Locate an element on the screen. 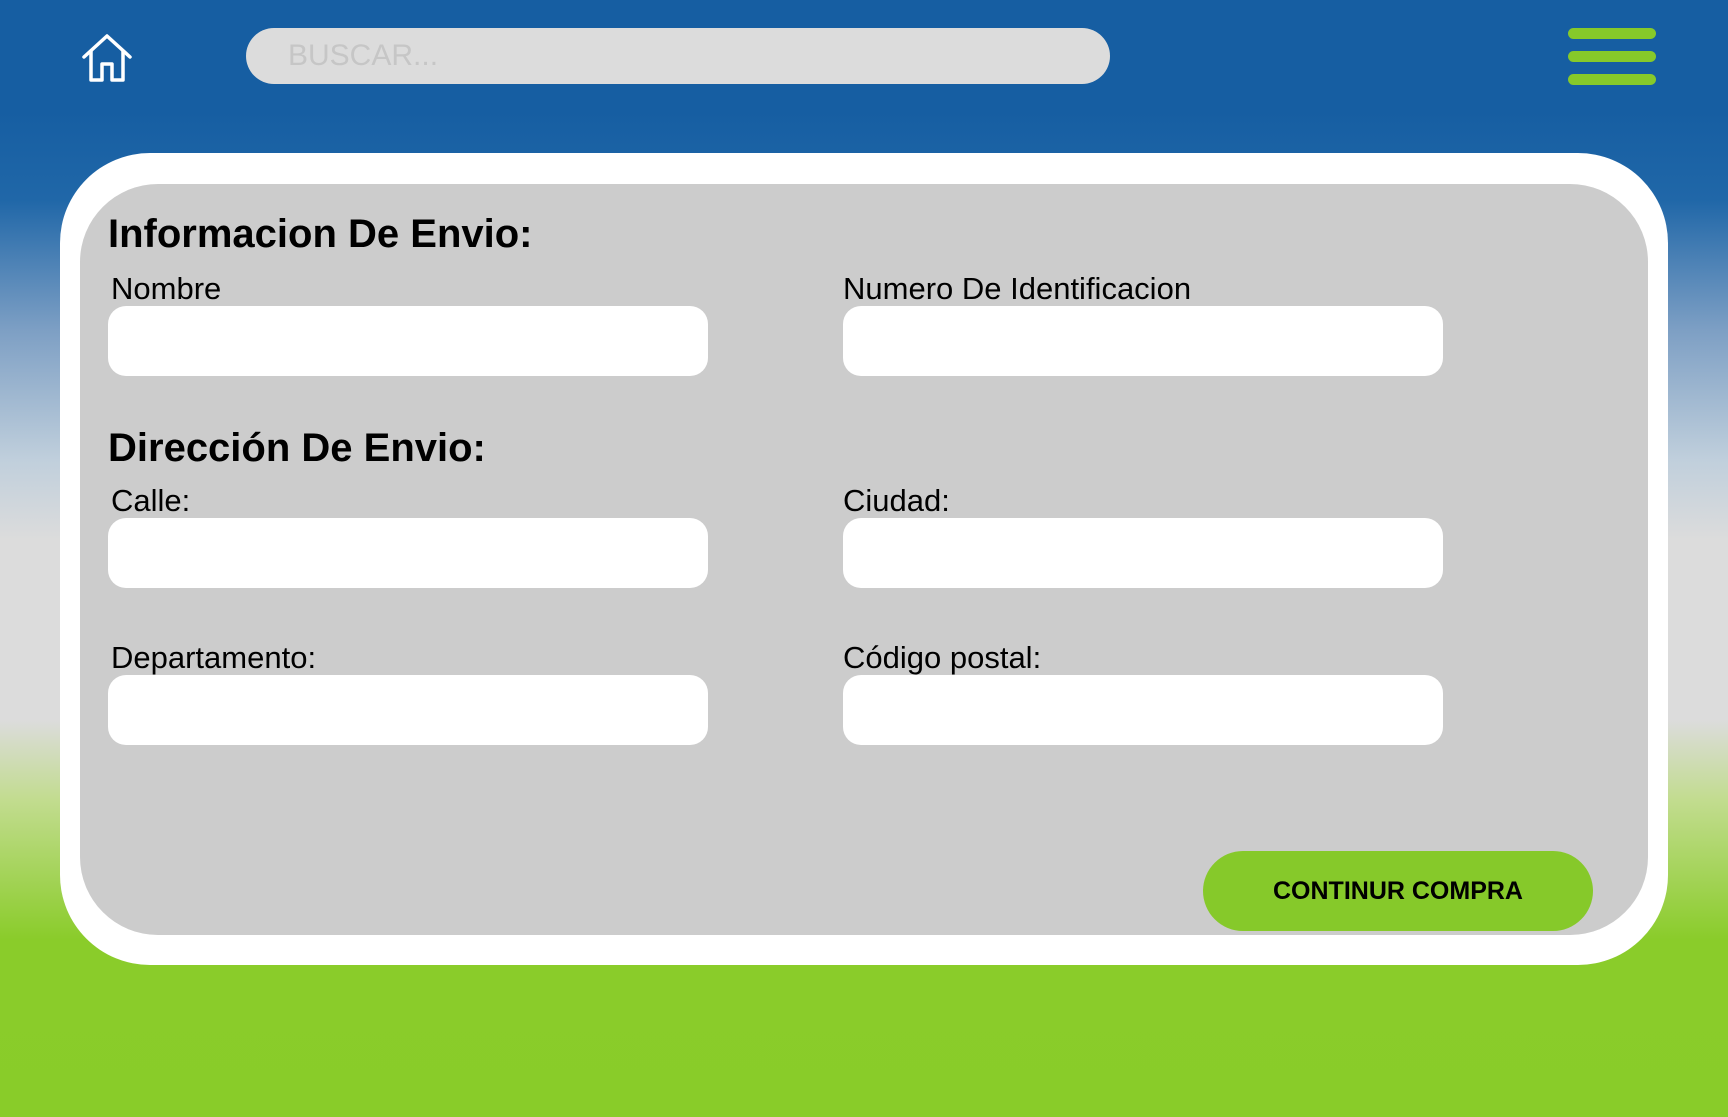 The image size is (1728, 1117). home-button is located at coordinates (107, 58).